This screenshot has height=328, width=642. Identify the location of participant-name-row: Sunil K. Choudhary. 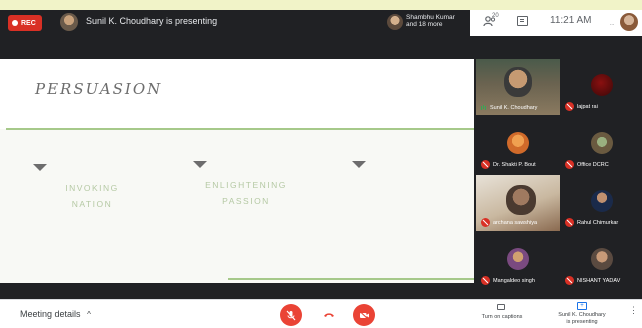
(509, 108).